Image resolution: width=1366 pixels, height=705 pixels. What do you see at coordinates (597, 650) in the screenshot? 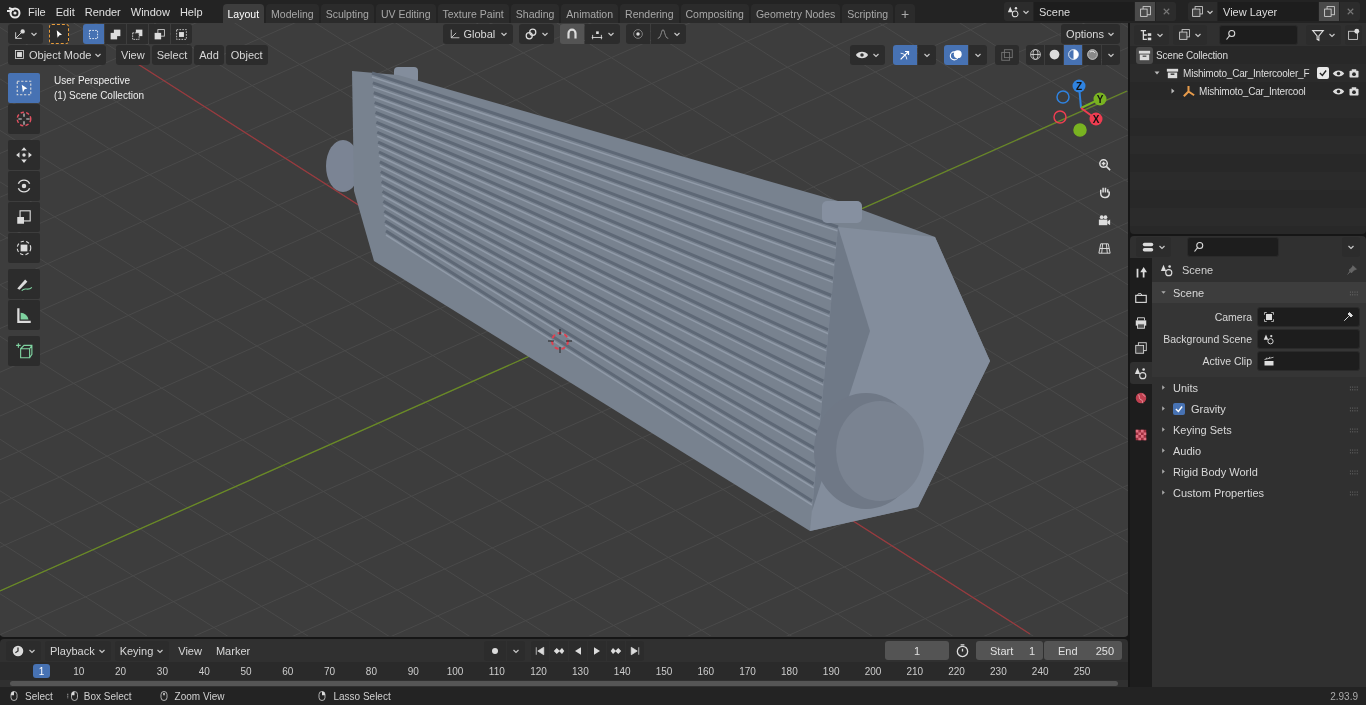
I see `play-button` at bounding box center [597, 650].